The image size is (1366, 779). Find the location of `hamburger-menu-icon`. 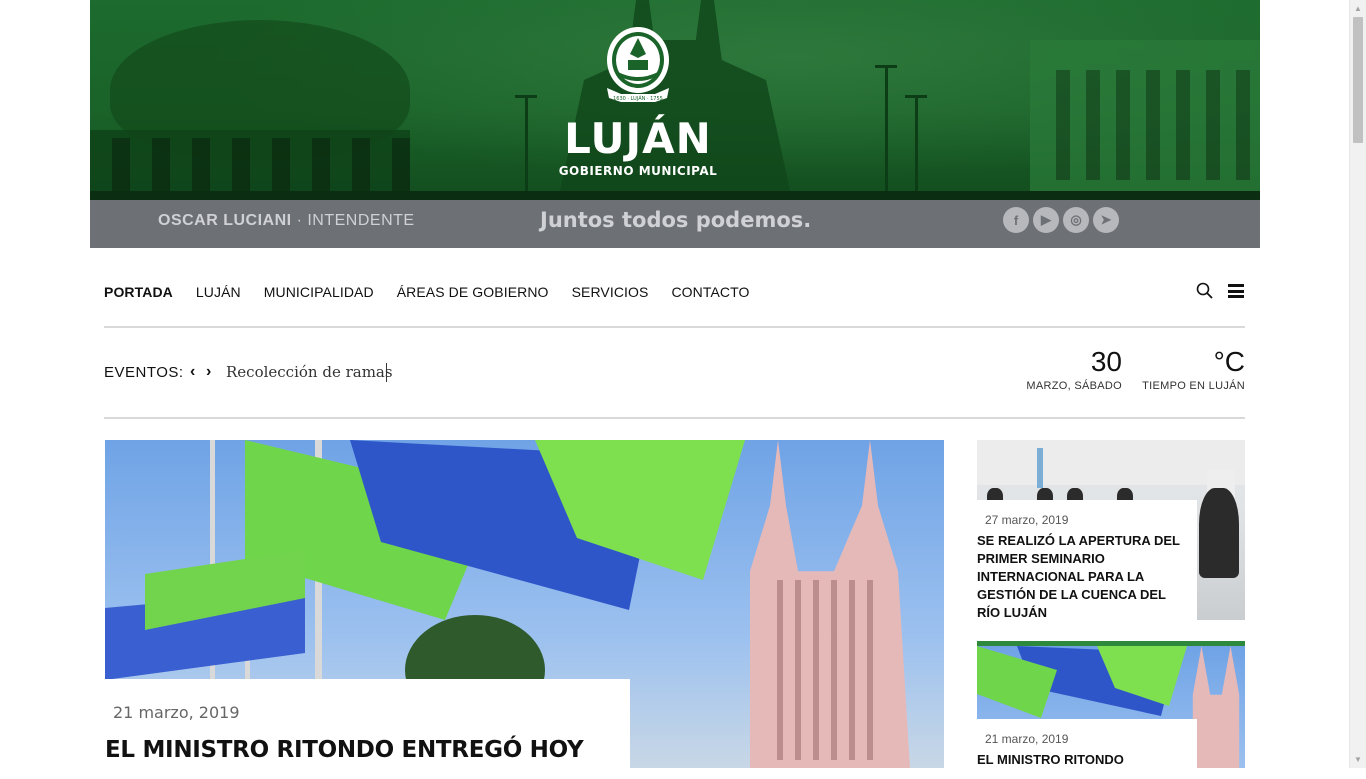

hamburger-menu-icon is located at coordinates (1236, 291).